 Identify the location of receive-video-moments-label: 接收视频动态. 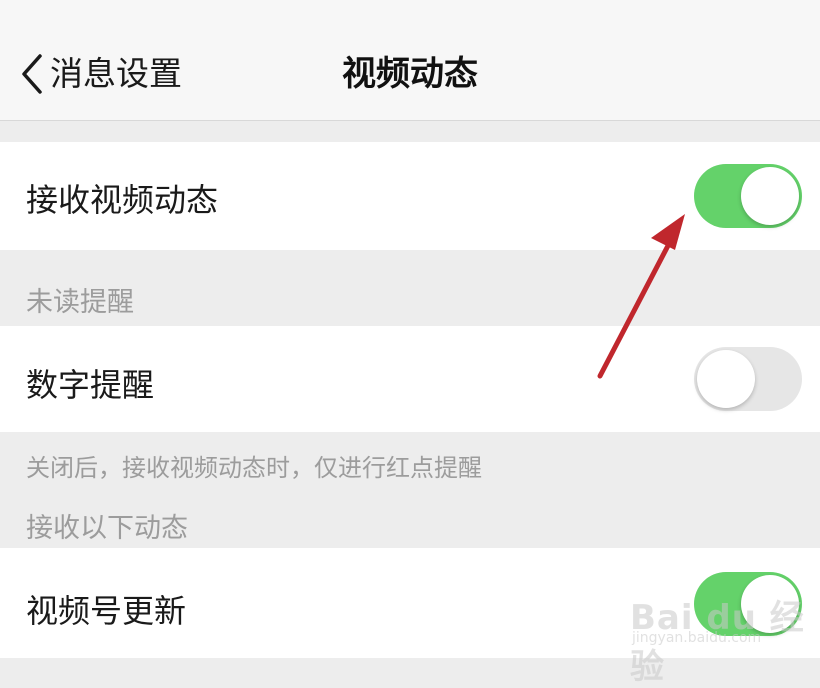
(122, 200).